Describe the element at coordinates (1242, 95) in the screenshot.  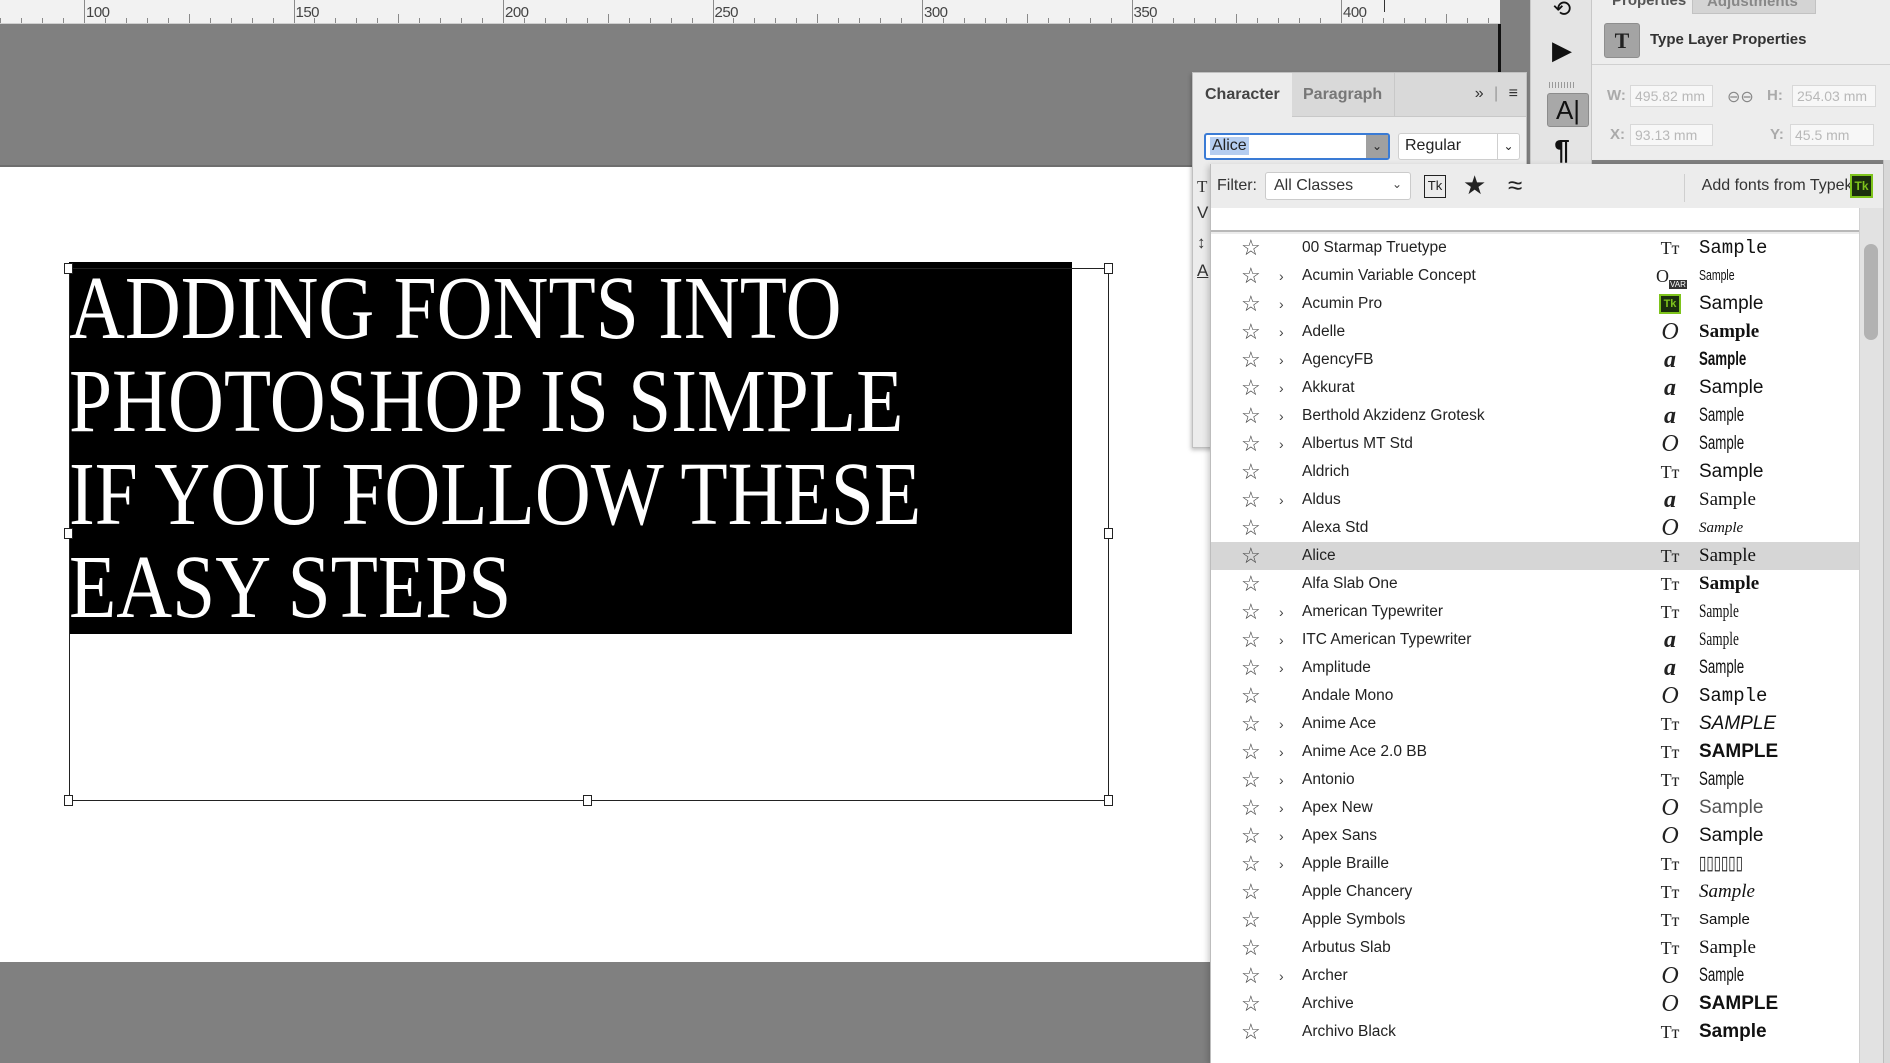
I see `tab-character: Character` at that location.